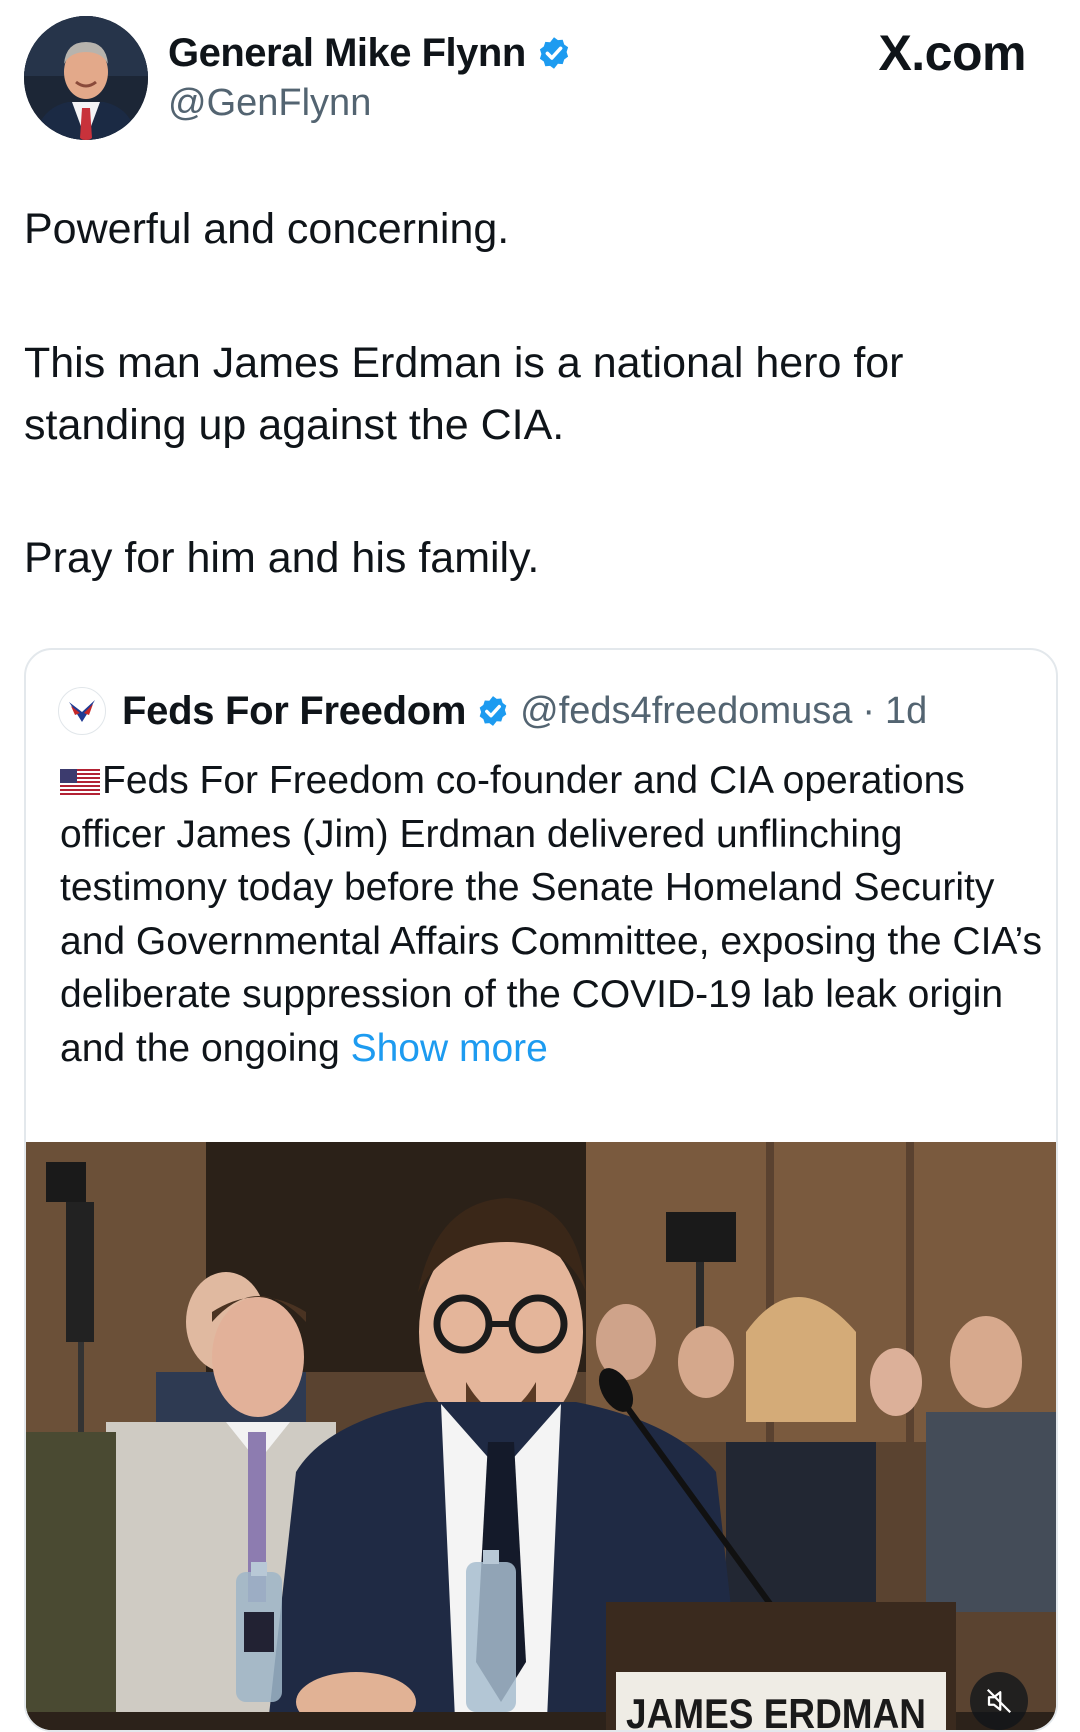 The width and height of the screenshot is (1080, 1732). I want to click on quoted-post-header: Feds For Freedom @feds4freedomusa · 1d, so click(492, 711).